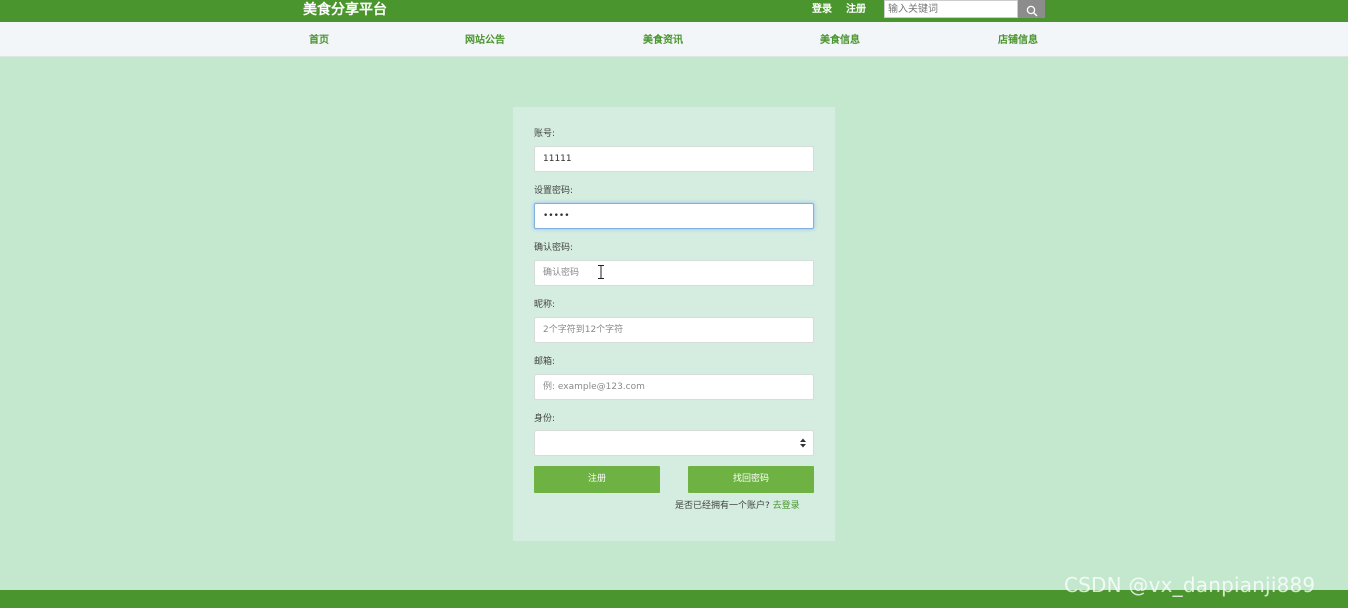 This screenshot has width=1348, height=608. Describe the element at coordinates (1018, 41) in the screenshot. I see `nav-item-shop-info: 店铺信息` at that location.